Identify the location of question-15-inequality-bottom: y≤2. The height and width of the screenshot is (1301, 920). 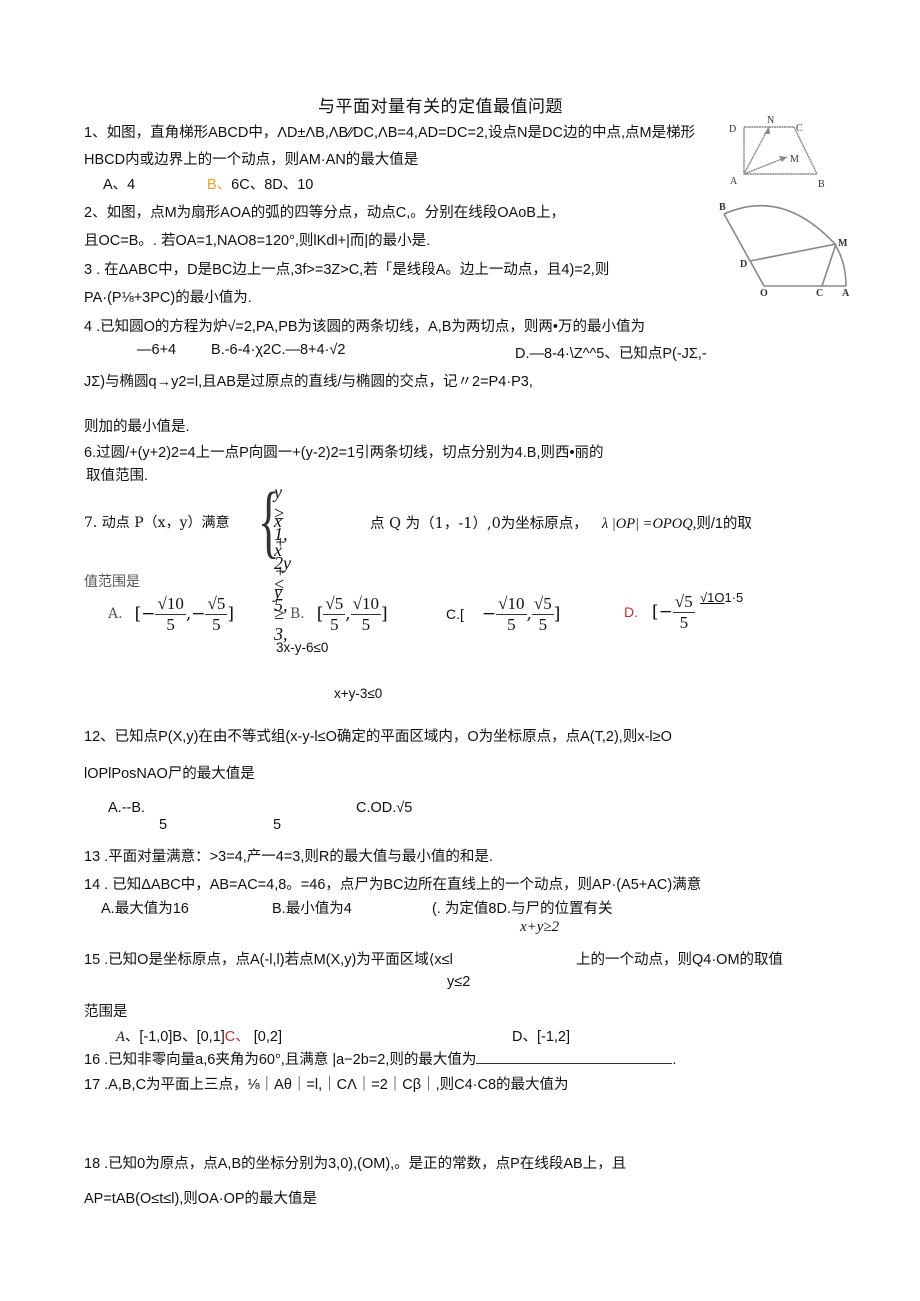
(459, 982).